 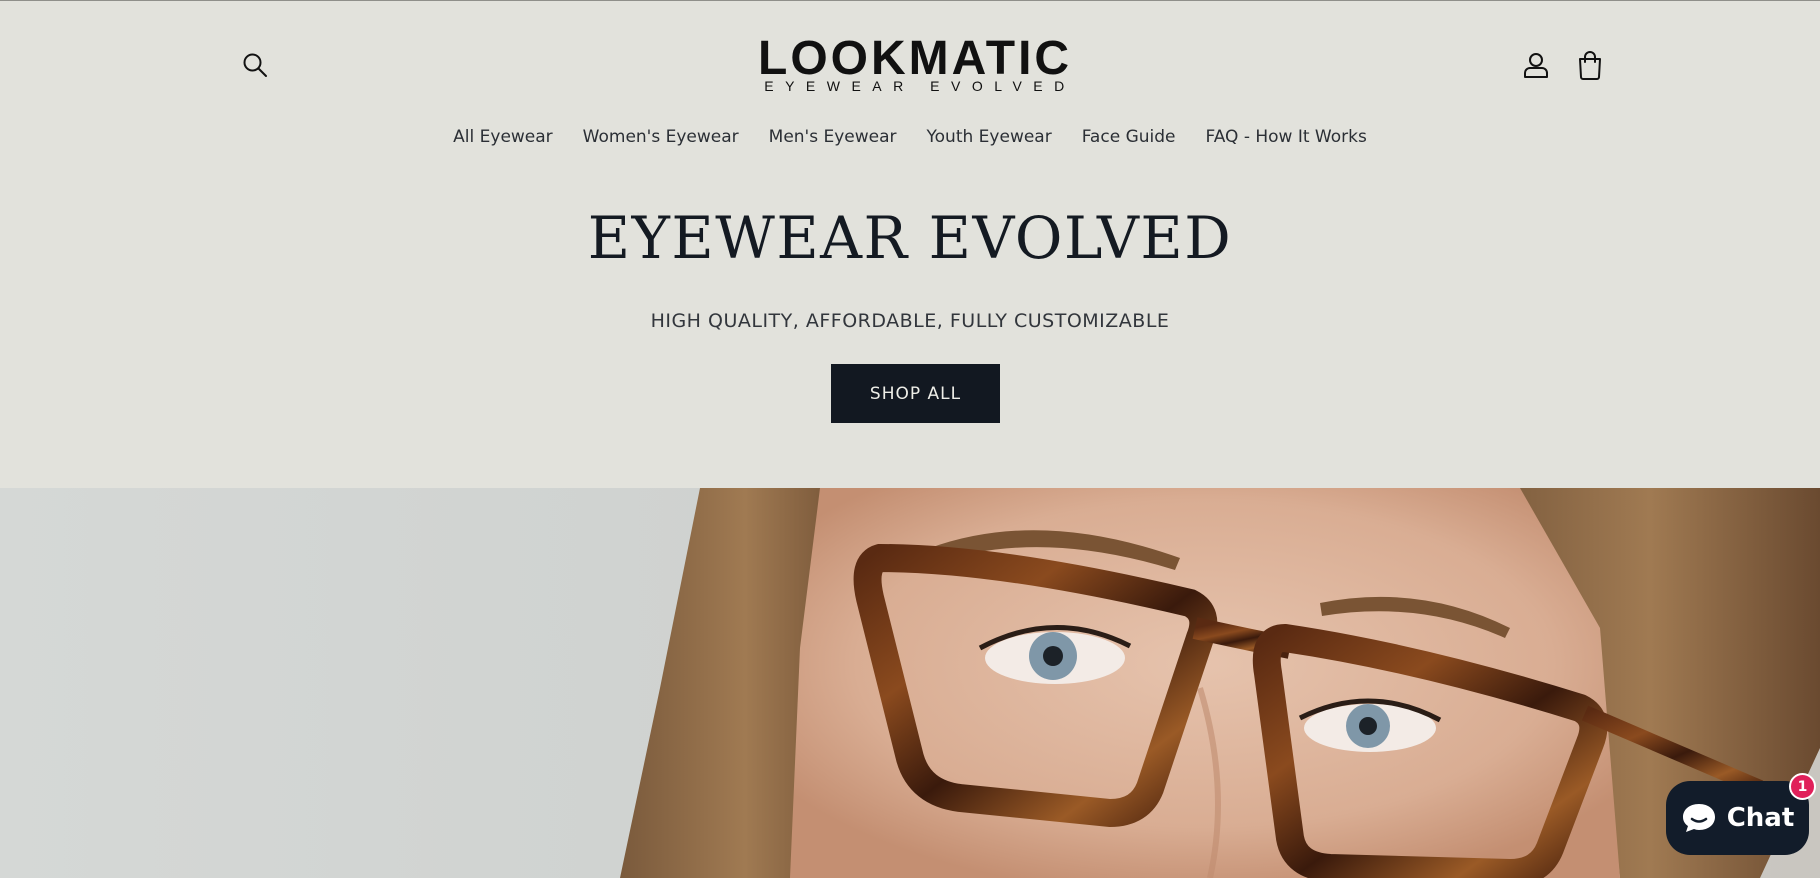 I want to click on chat-button: Chat, so click(x=1737, y=818).